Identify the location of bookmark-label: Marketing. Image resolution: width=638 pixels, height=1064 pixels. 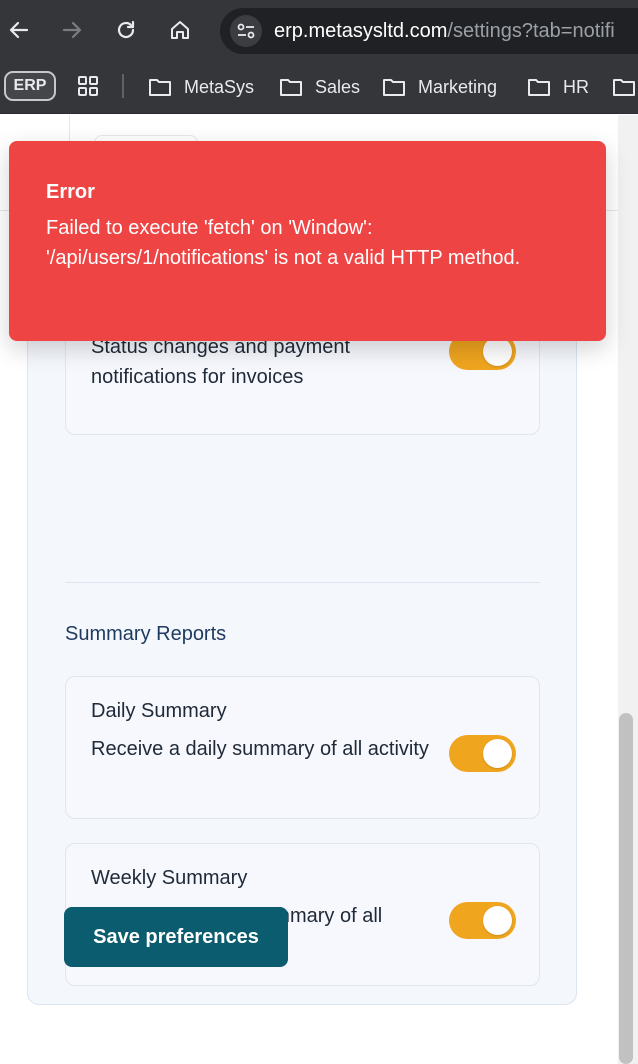
(458, 86).